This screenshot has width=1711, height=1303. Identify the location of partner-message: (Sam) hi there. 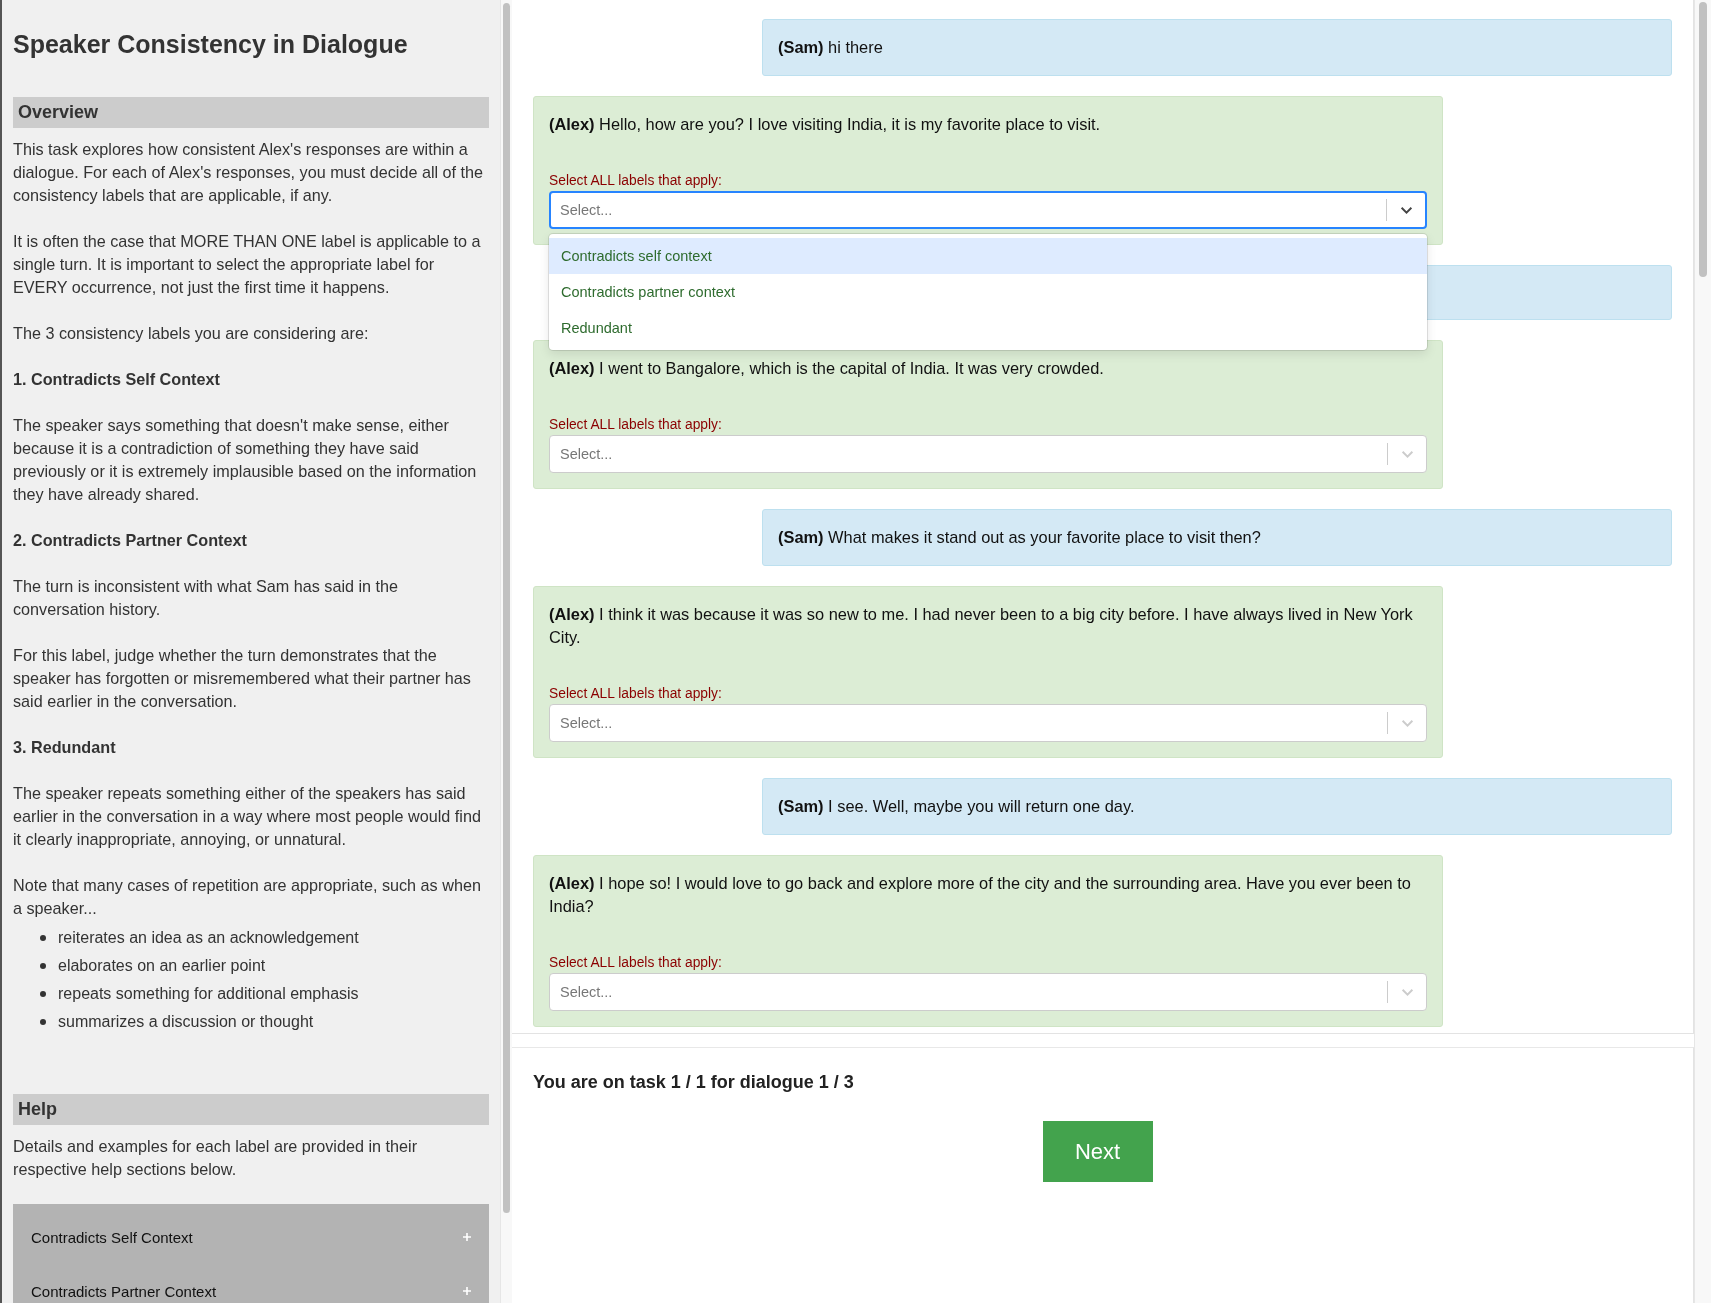
(1217, 47).